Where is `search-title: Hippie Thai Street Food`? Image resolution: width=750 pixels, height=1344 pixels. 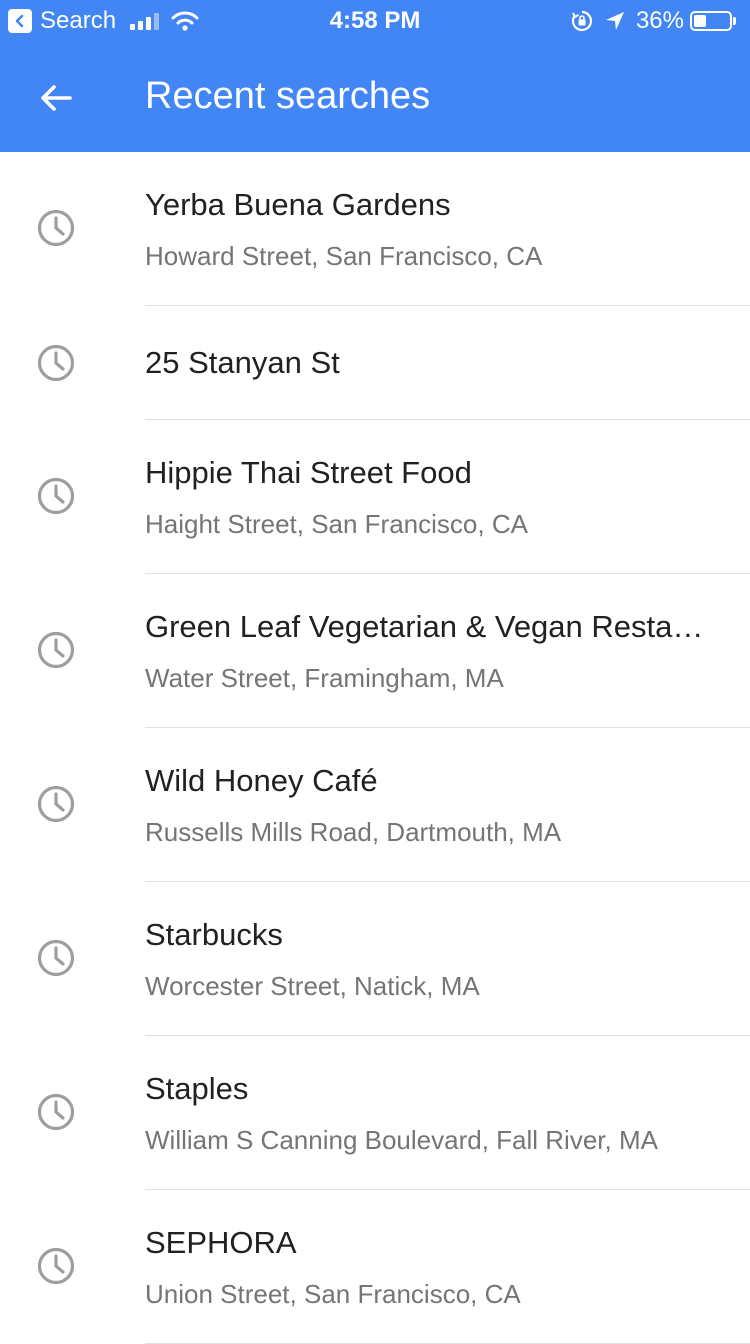
search-title: Hippie Thai Street Food is located at coordinates (308, 472).